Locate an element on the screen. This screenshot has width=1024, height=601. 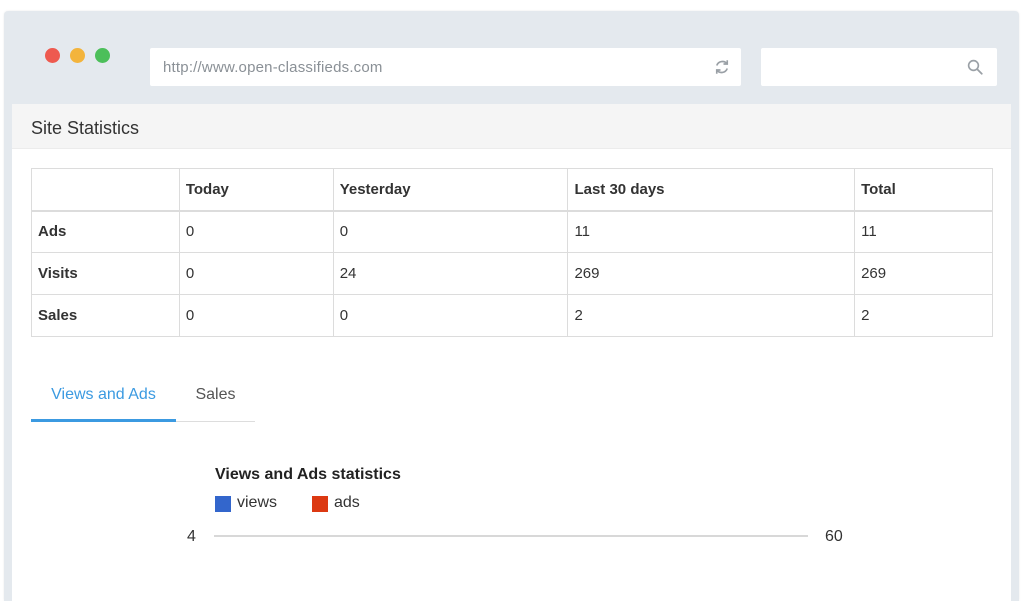
table-header-cell: Total is located at coordinates (923, 190).